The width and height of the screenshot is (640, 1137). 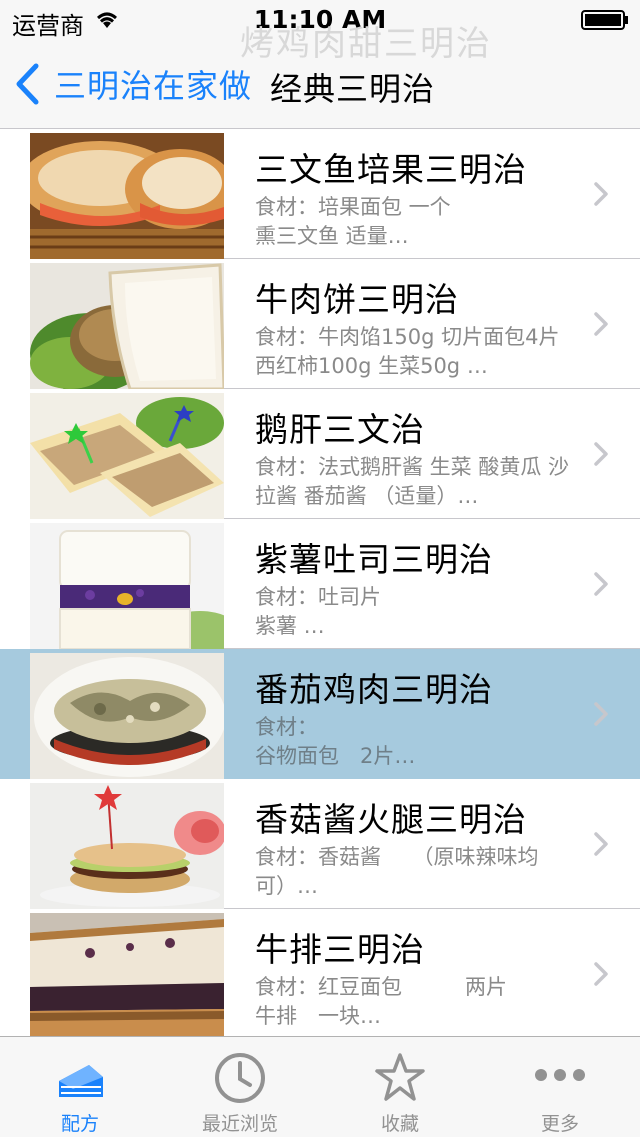 What do you see at coordinates (374, 689) in the screenshot?
I see `recipe-title: 番茄鸡肉三明治` at bounding box center [374, 689].